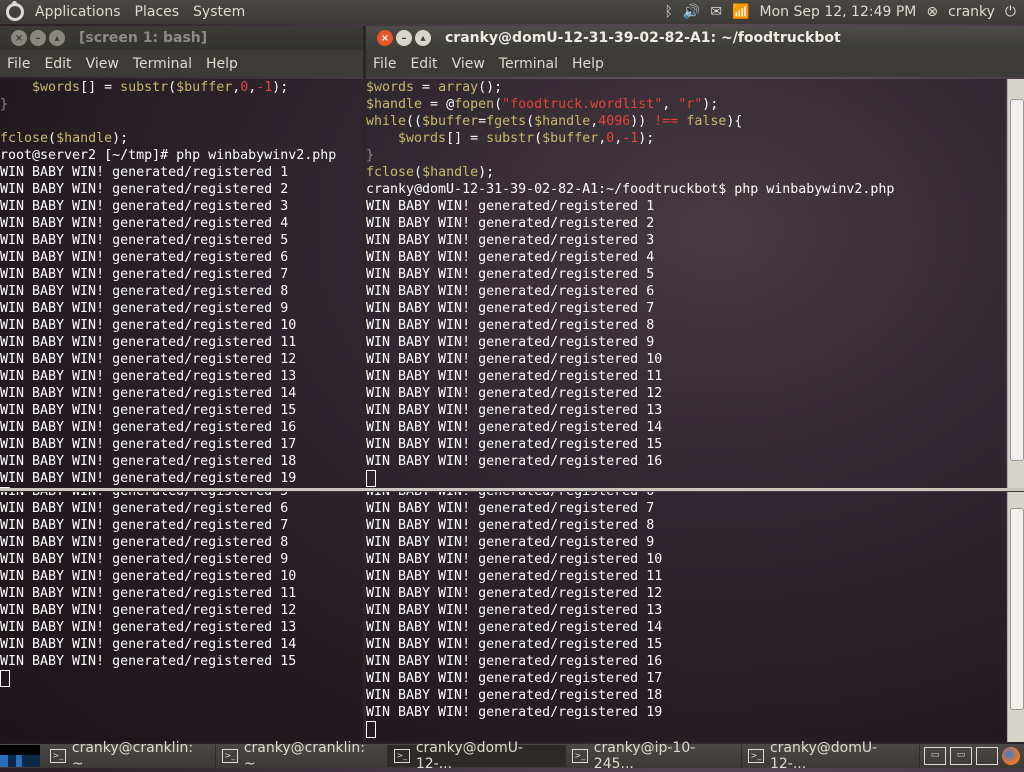 The height and width of the screenshot is (772, 1024). I want to click on terminal-line: WIN BABY WIN! generated/registered 18, so click(148, 461).